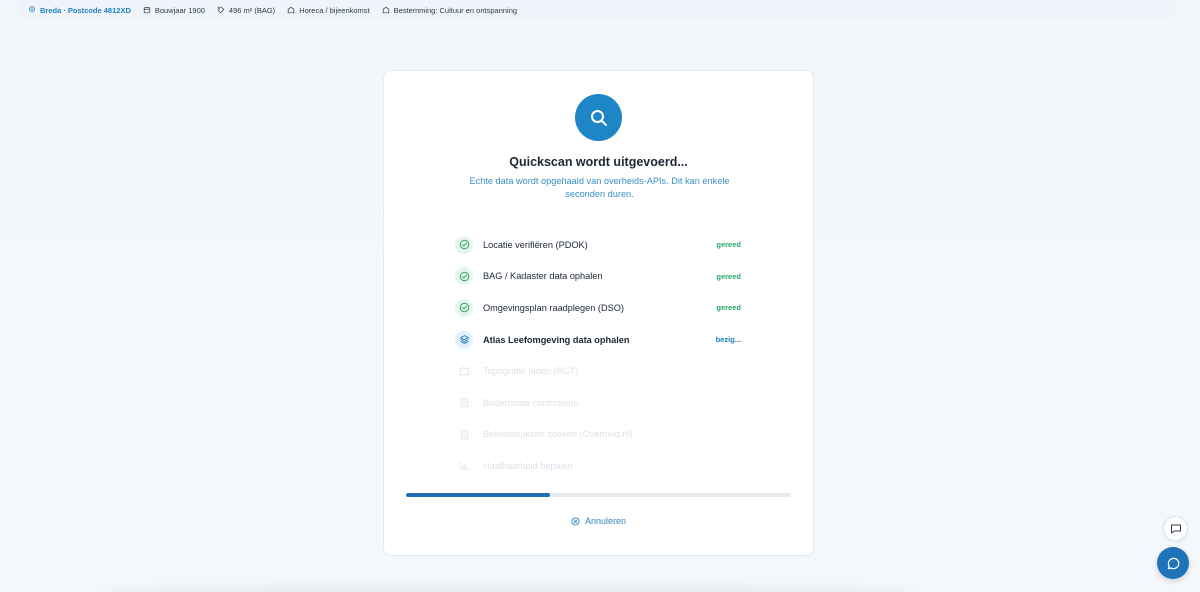 This screenshot has width=1200, height=592. Describe the element at coordinates (464, 371) in the screenshot. I see `map-icon` at that location.